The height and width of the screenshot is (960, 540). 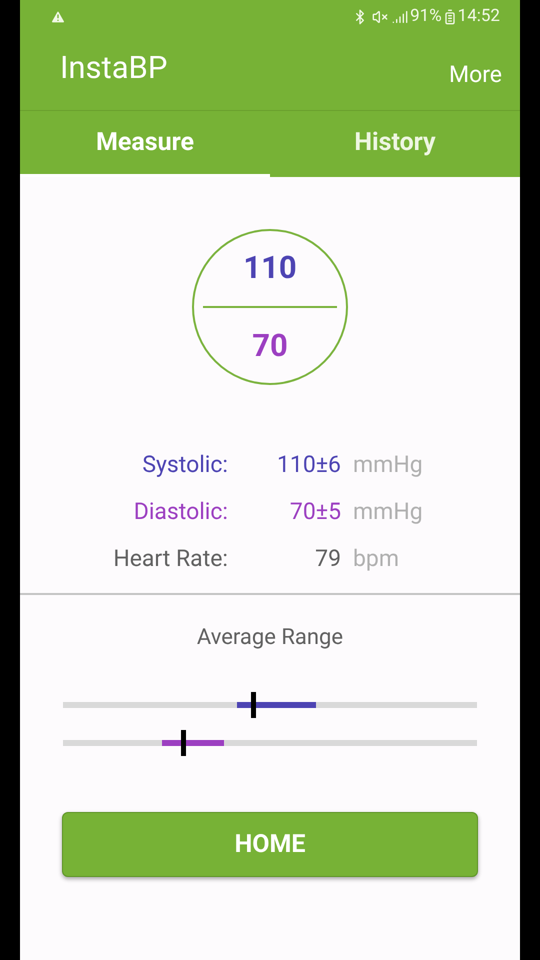 What do you see at coordinates (270, 268) in the screenshot?
I see `systolic-value: 110` at bounding box center [270, 268].